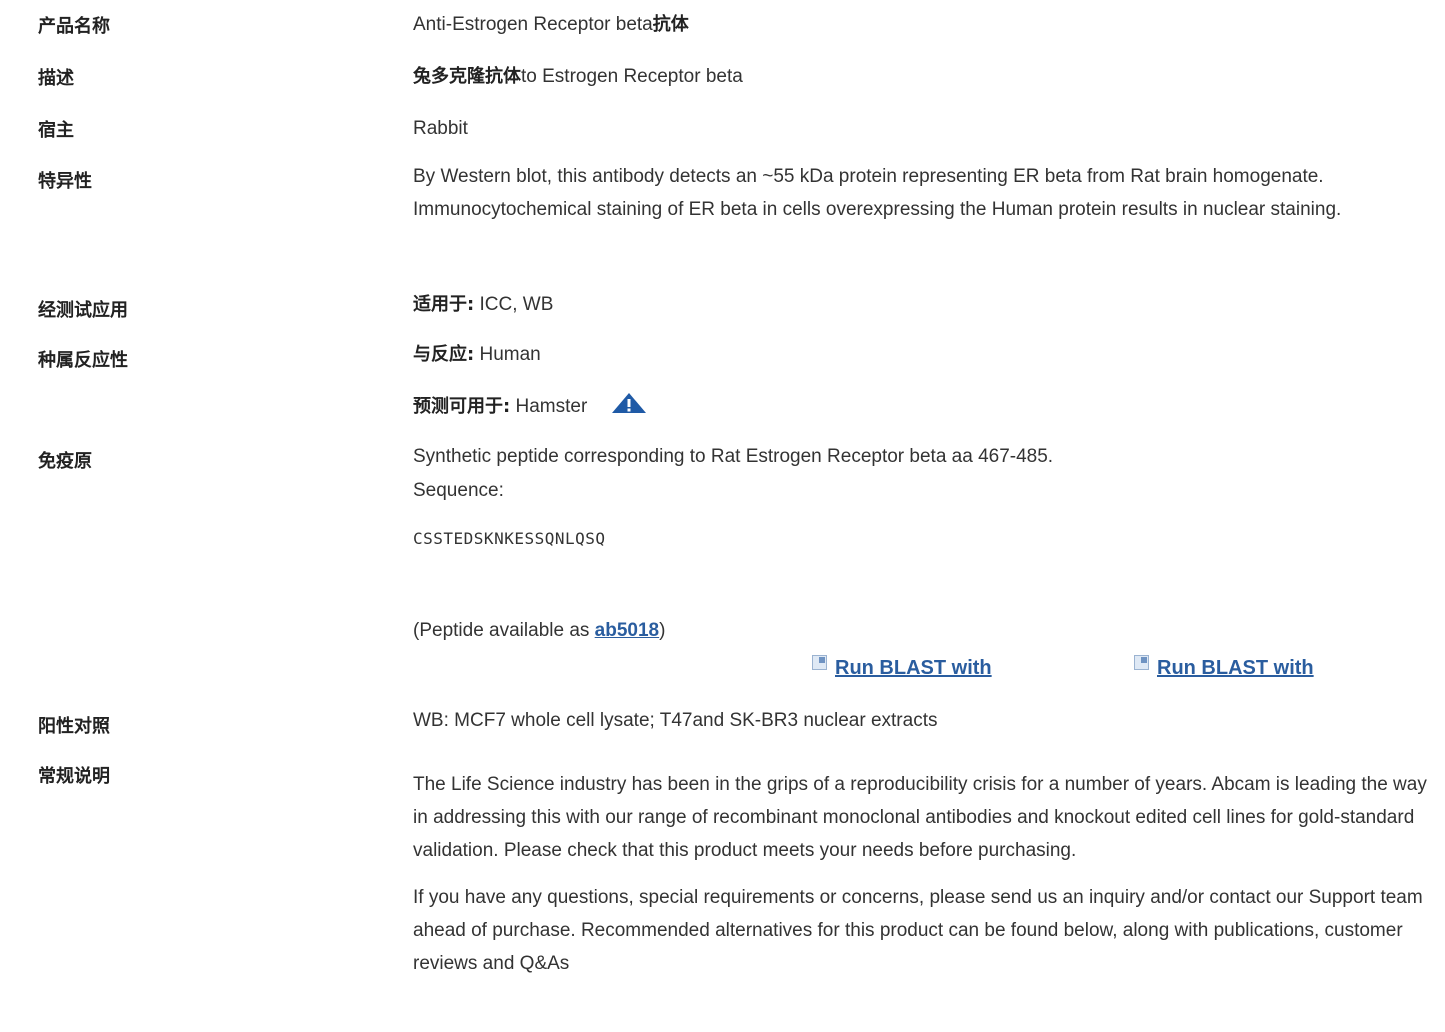  Describe the element at coordinates (74, 26) in the screenshot. I see `product-name-label: 产品名称` at that location.